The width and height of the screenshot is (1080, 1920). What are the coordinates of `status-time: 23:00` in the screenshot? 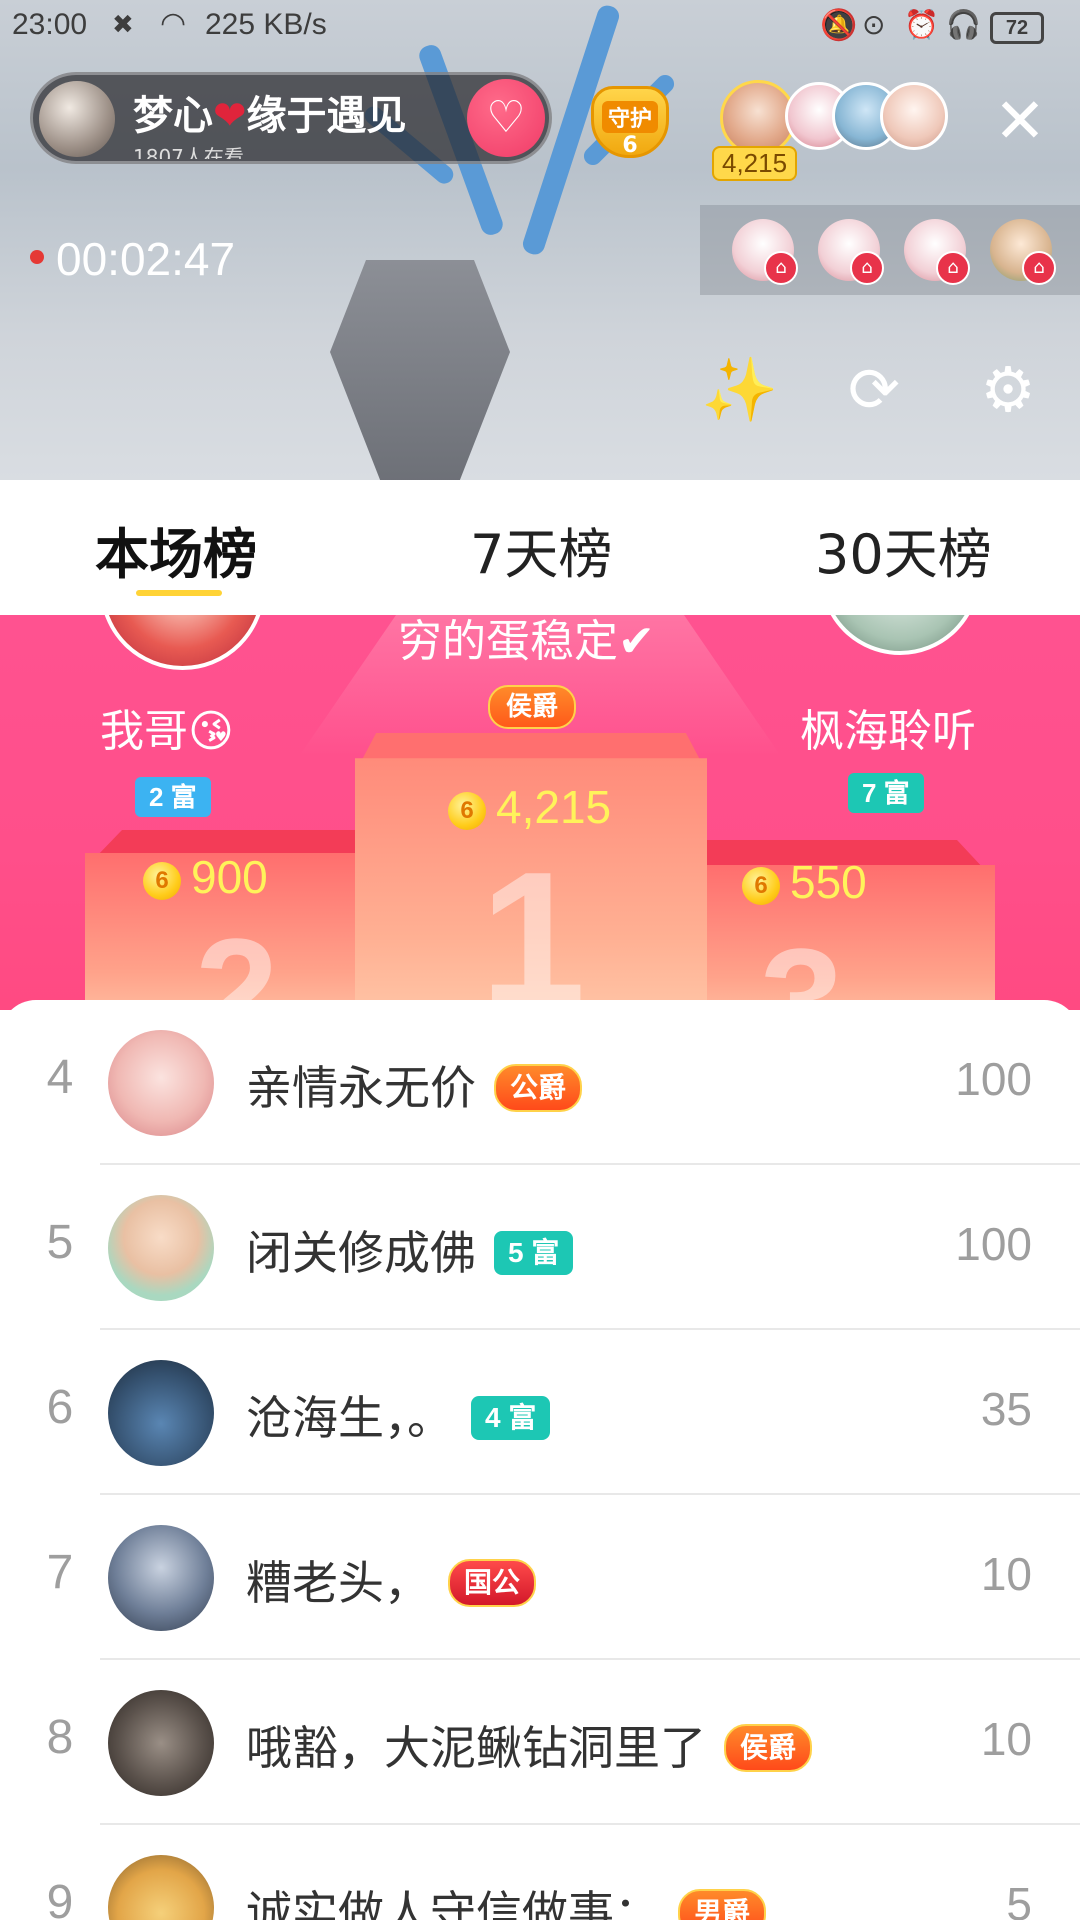 It's located at (50, 24).